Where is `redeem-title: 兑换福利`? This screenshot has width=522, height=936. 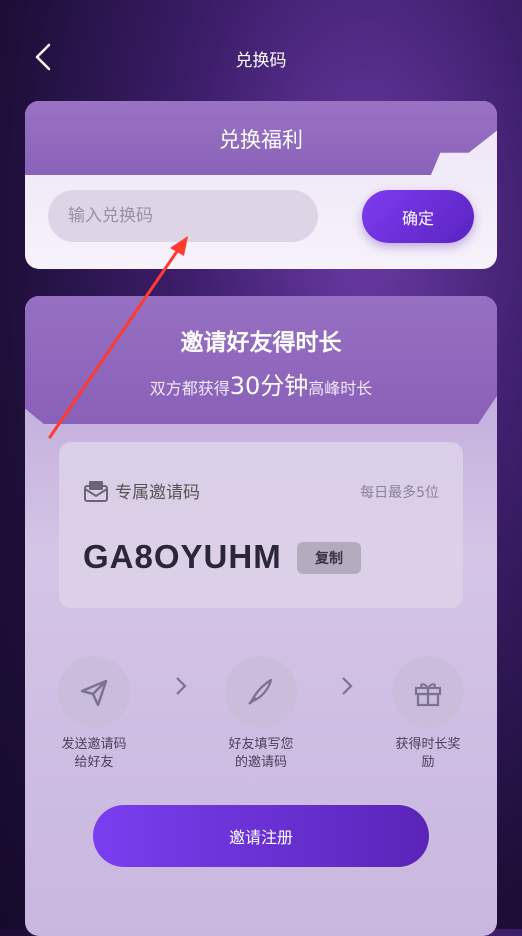 redeem-title: 兑换福利 is located at coordinates (261, 140).